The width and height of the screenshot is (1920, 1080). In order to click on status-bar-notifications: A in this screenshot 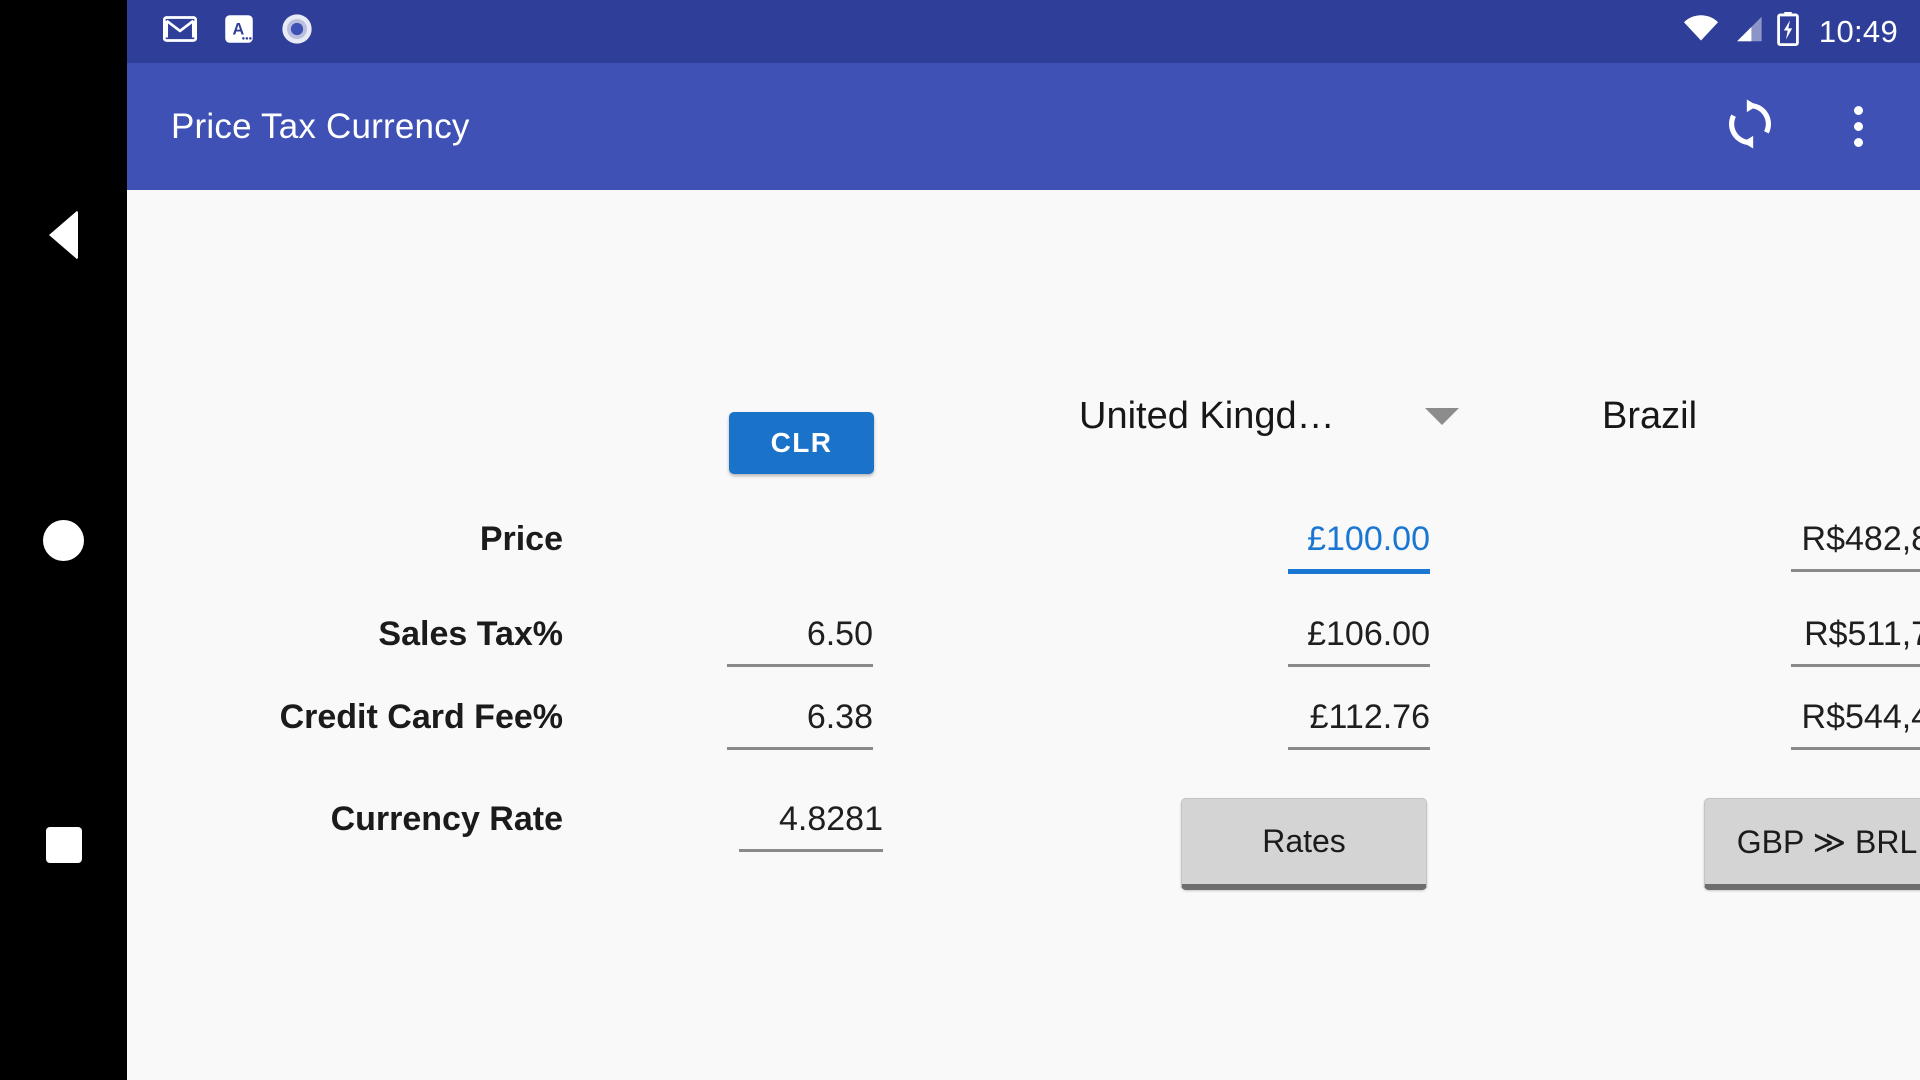, I will do `click(237, 31)`.